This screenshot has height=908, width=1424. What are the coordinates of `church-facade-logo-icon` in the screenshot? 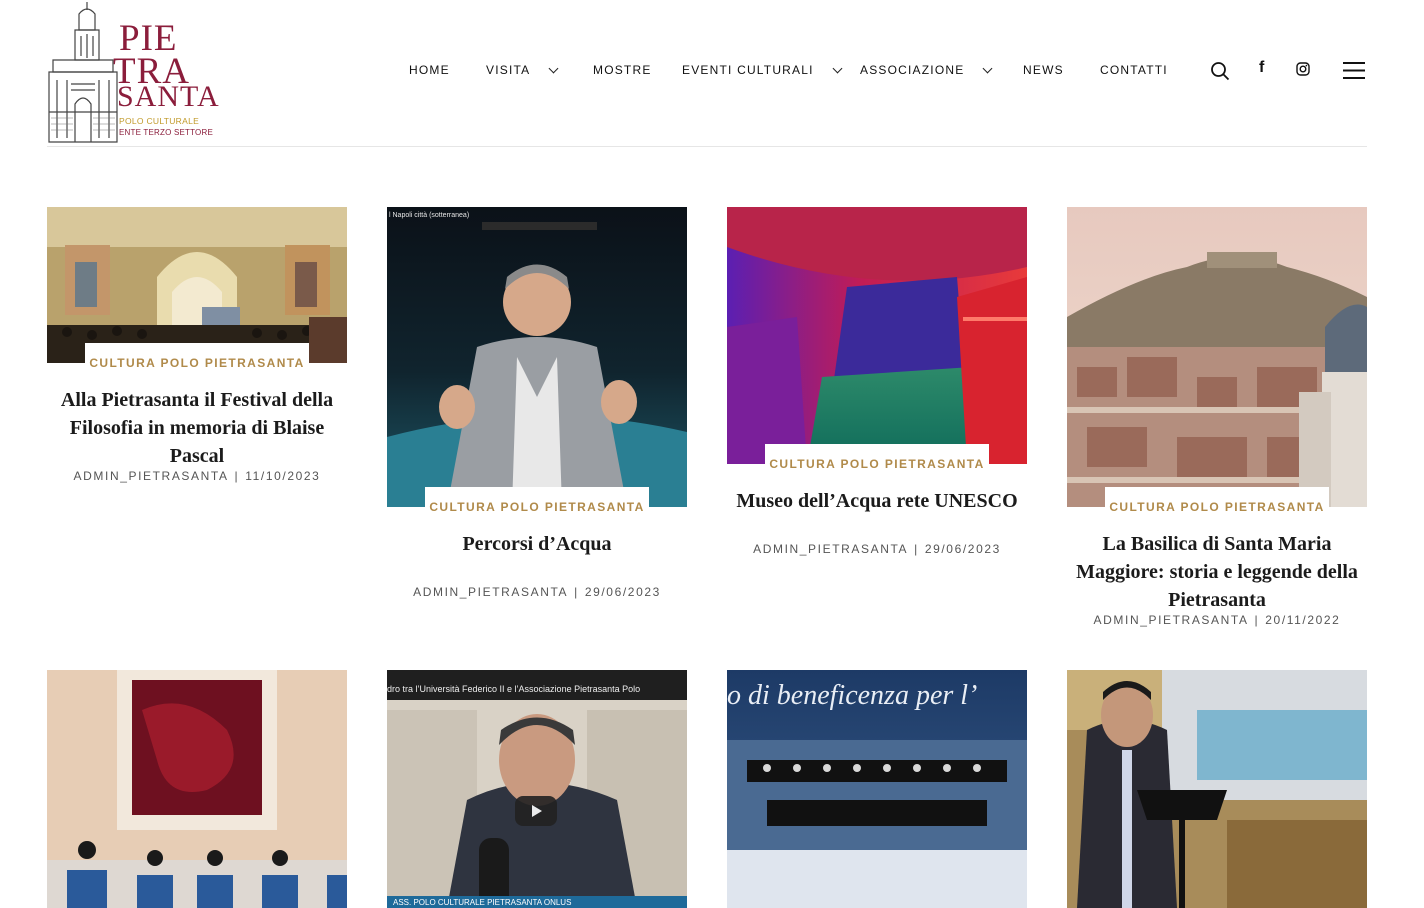 It's located at (83, 72).